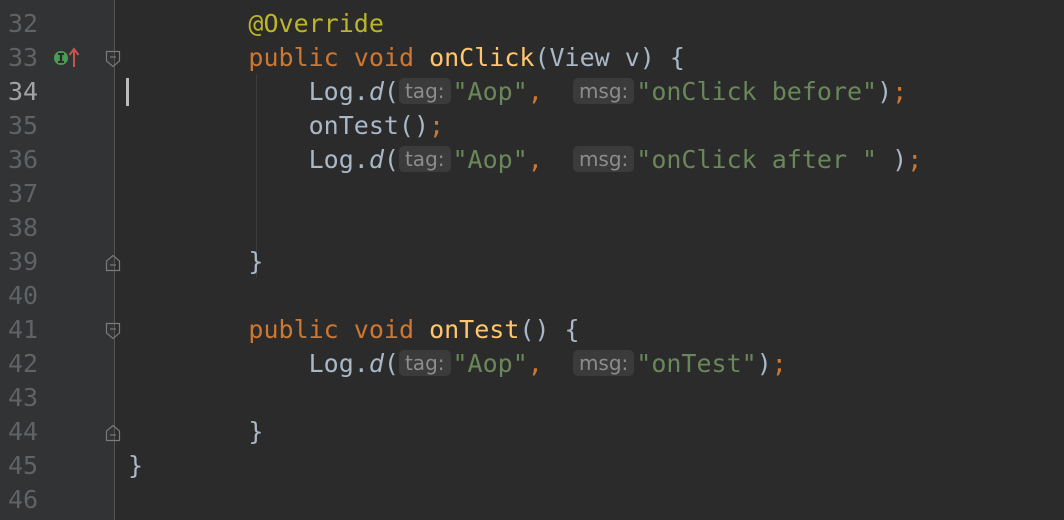  What do you see at coordinates (532, 228) in the screenshot?
I see `code-line: 38` at bounding box center [532, 228].